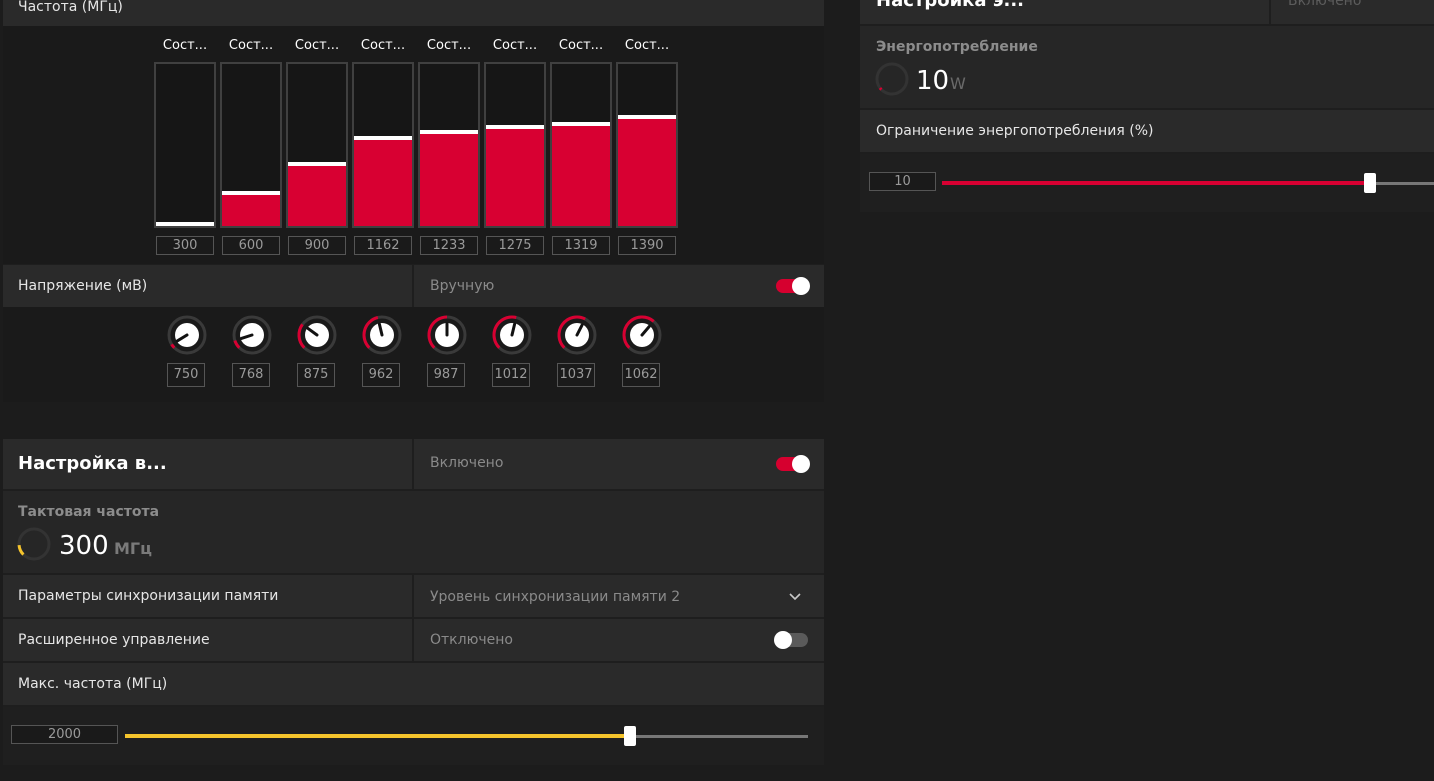 The height and width of the screenshot is (781, 1434). Describe the element at coordinates (467, 463) in the screenshot. I see `vram-status: Включено` at that location.